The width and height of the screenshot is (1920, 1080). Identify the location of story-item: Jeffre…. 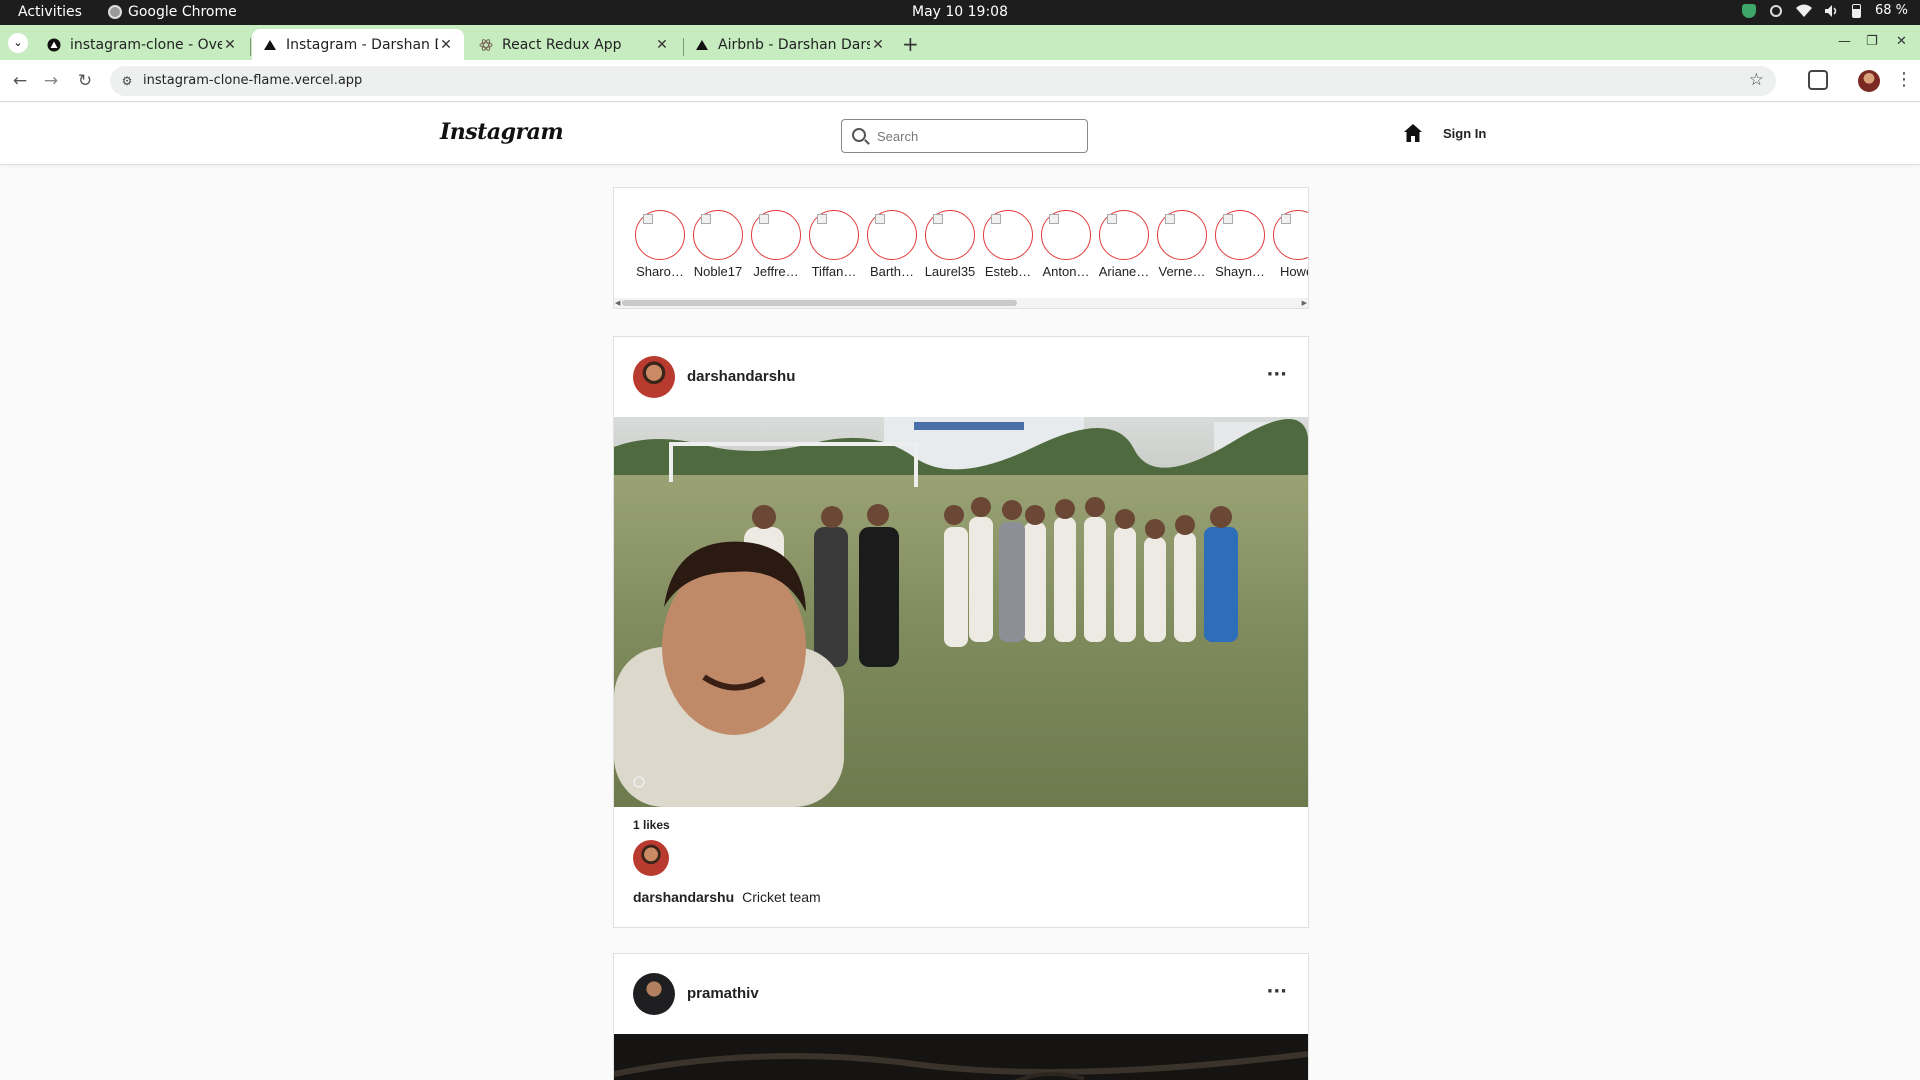
(776, 244).